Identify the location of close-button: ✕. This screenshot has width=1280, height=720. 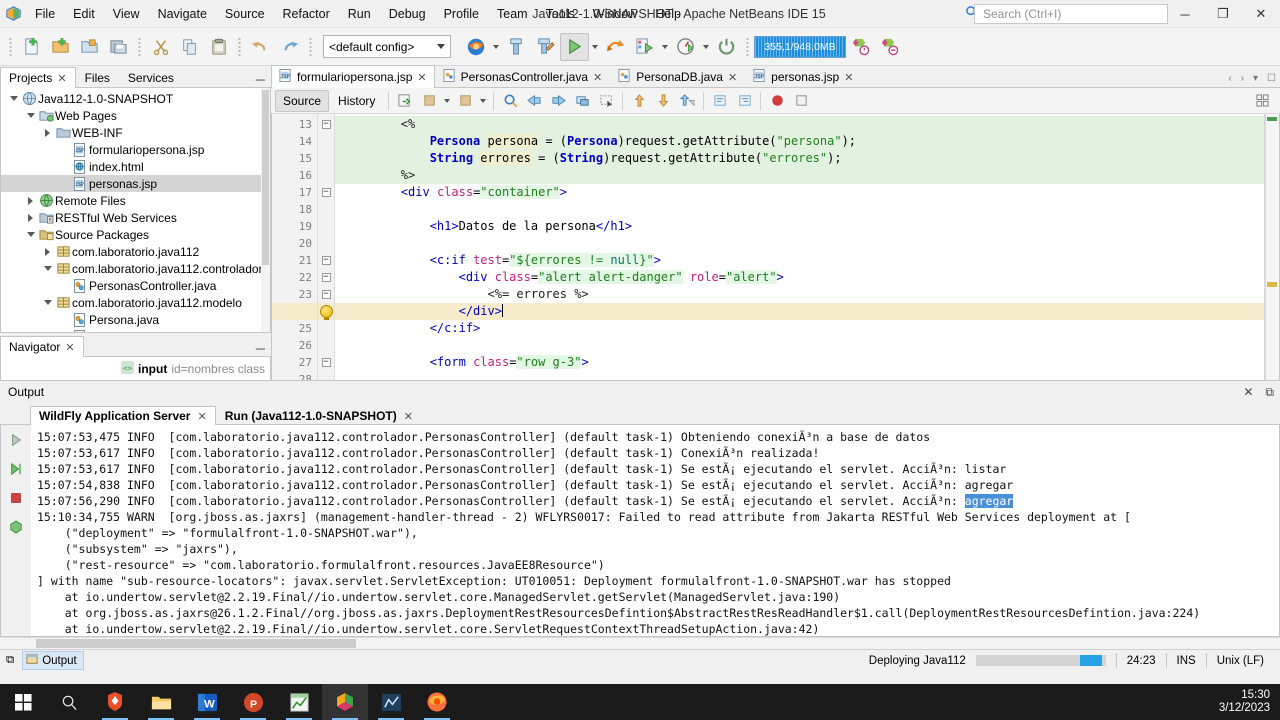
(1261, 14).